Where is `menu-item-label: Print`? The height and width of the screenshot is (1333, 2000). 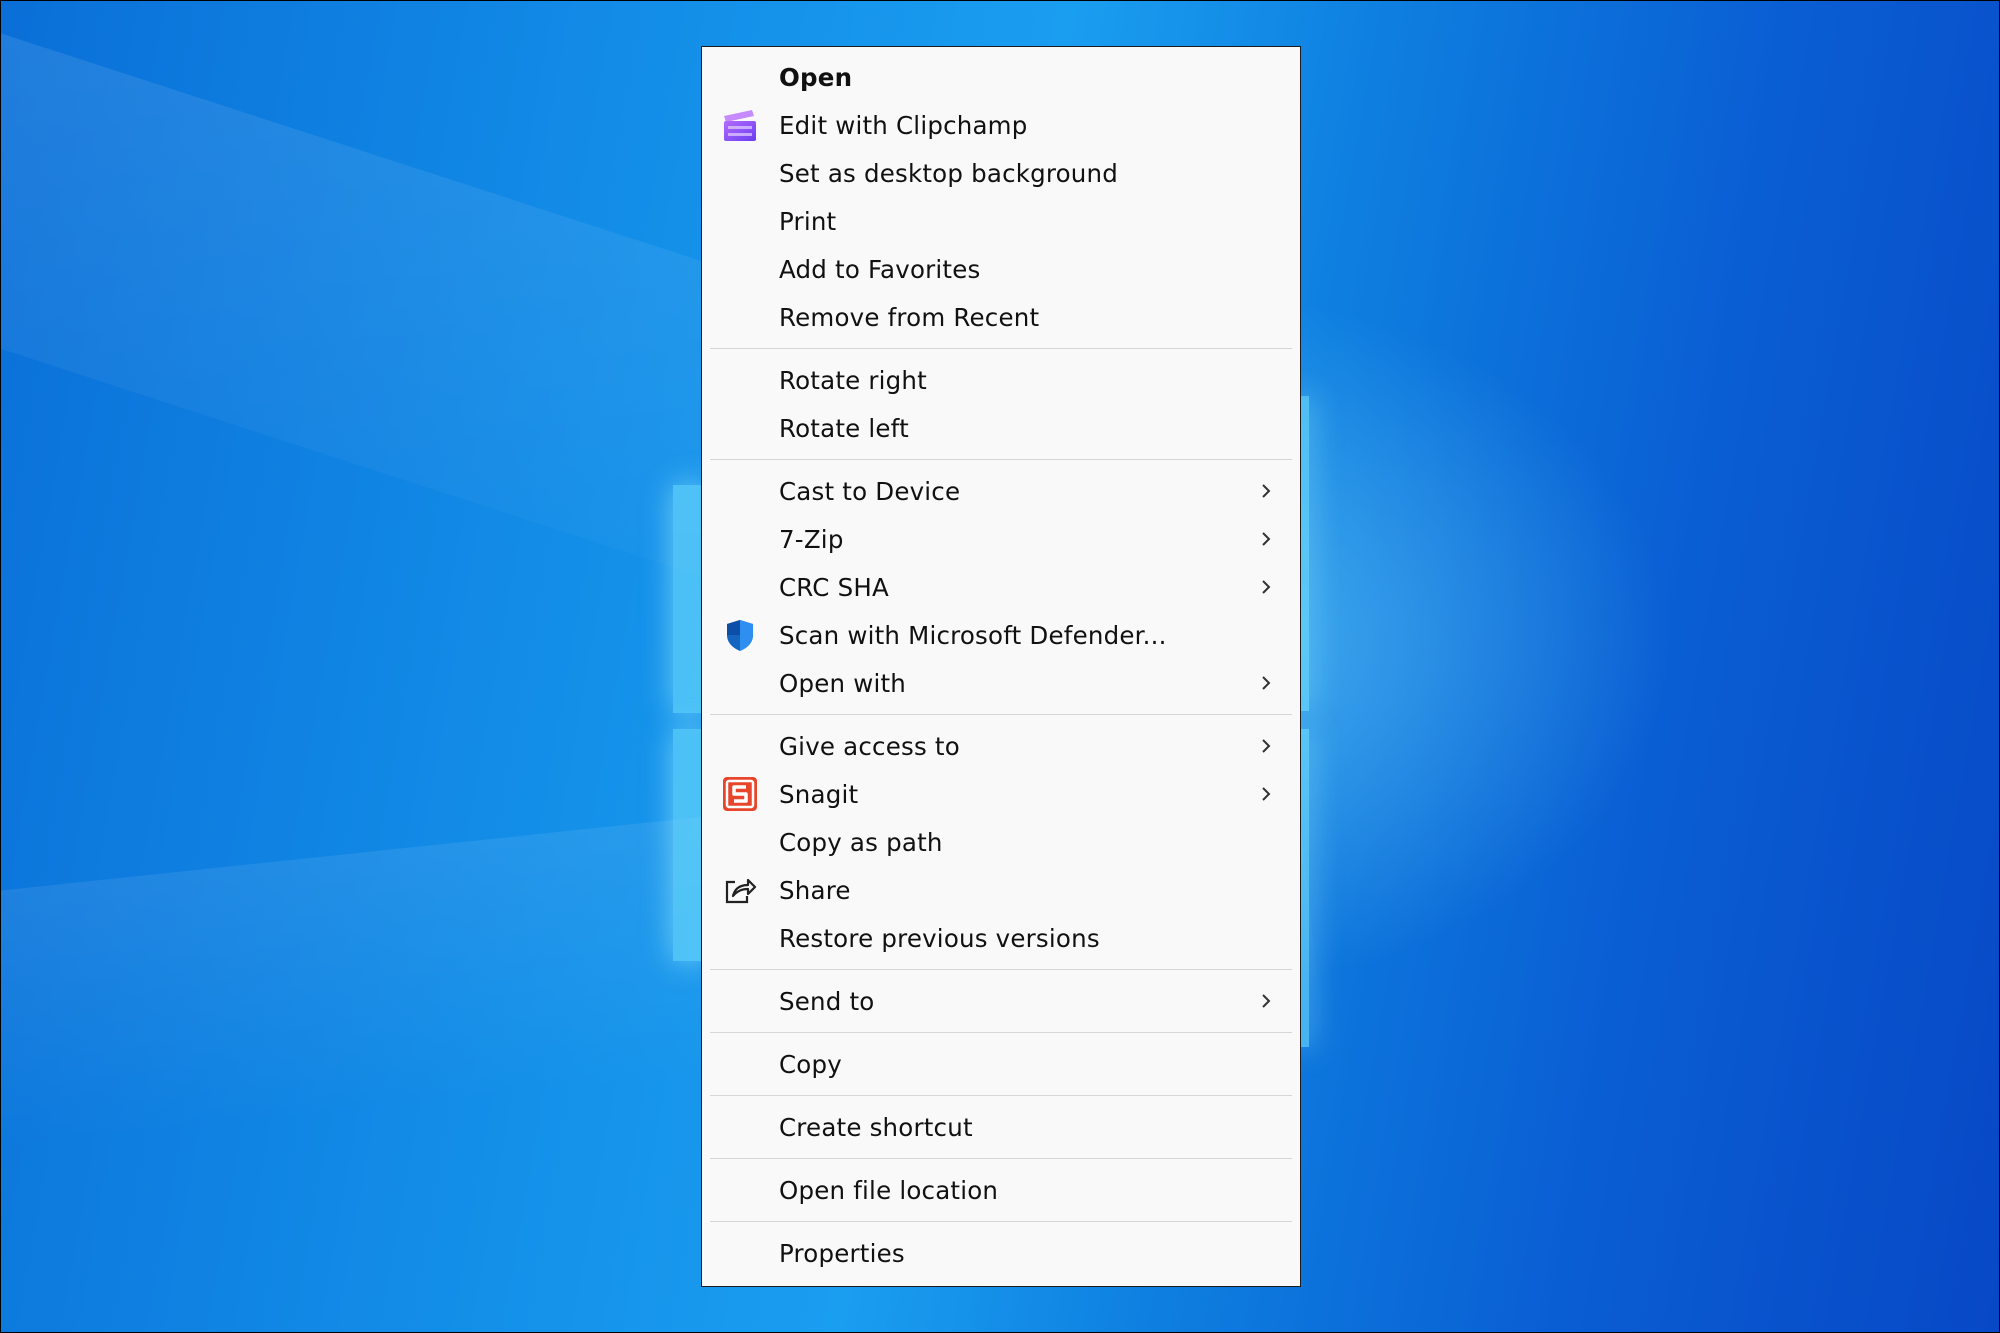
menu-item-label: Print is located at coordinates (808, 221).